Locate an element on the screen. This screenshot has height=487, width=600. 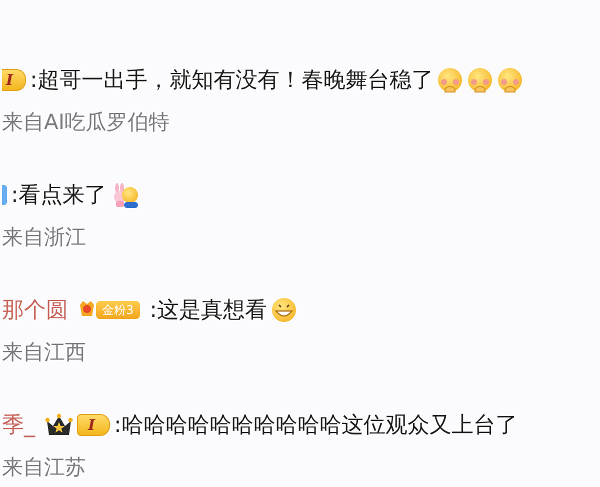
crown-icon is located at coordinates (59, 425).